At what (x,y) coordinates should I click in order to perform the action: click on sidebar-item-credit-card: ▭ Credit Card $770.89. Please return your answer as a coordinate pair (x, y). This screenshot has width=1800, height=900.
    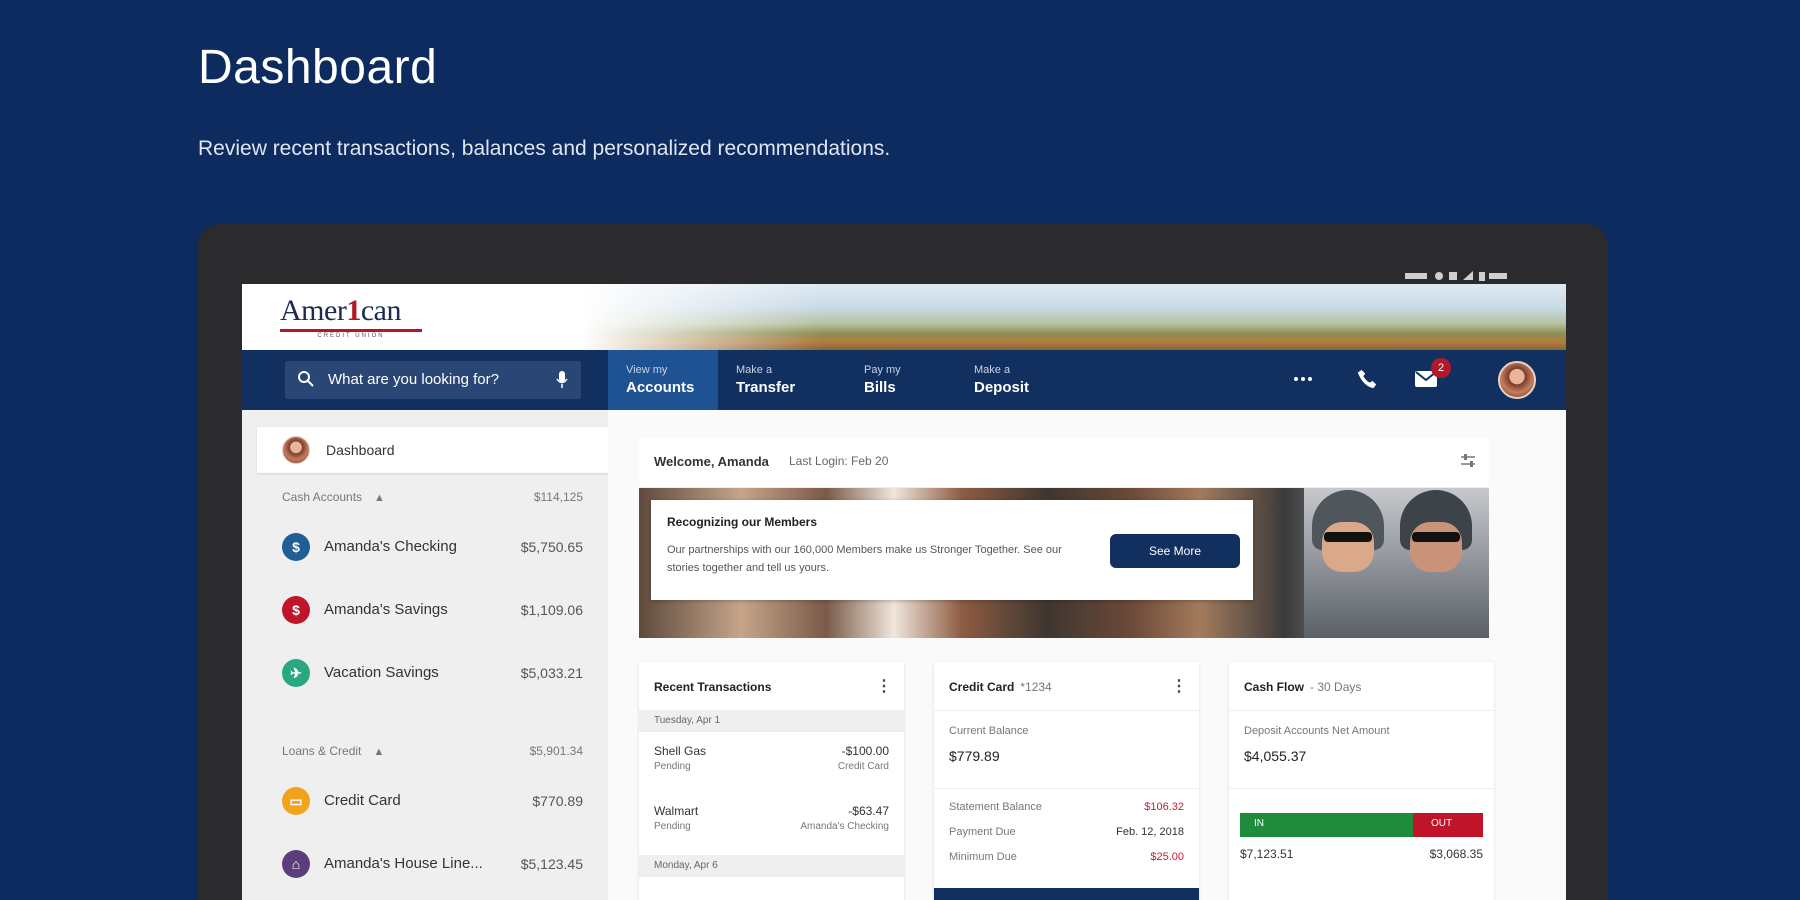
    Looking at the image, I should click on (425, 801).